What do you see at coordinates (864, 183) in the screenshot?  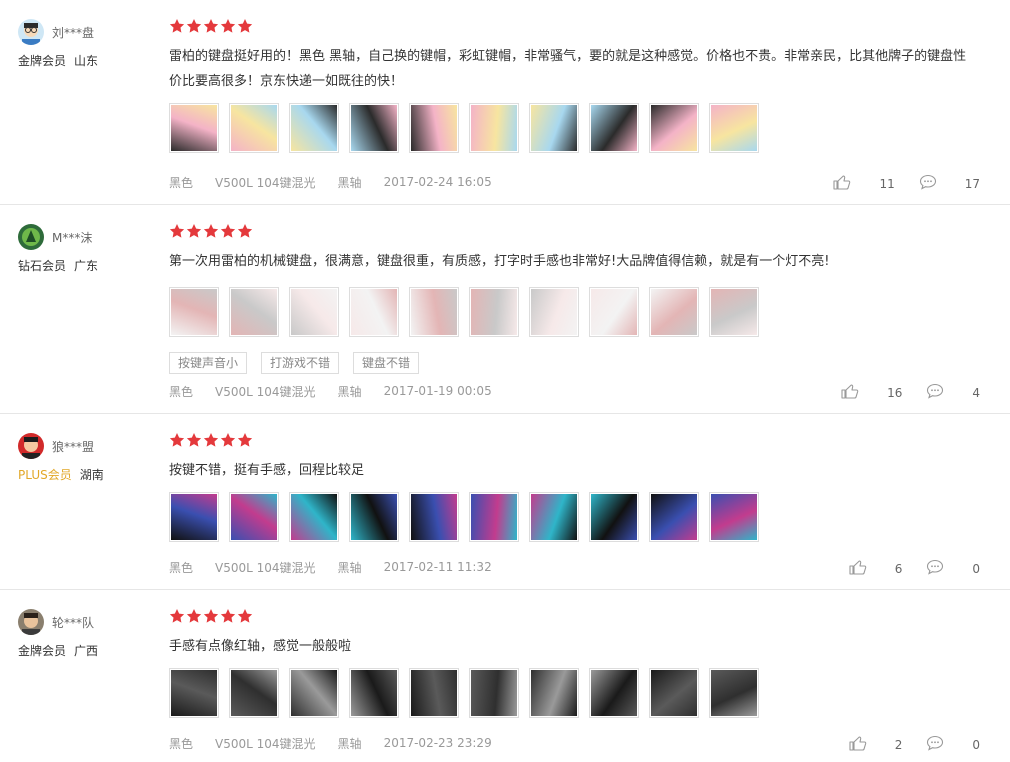 I see `like-button: 11` at bounding box center [864, 183].